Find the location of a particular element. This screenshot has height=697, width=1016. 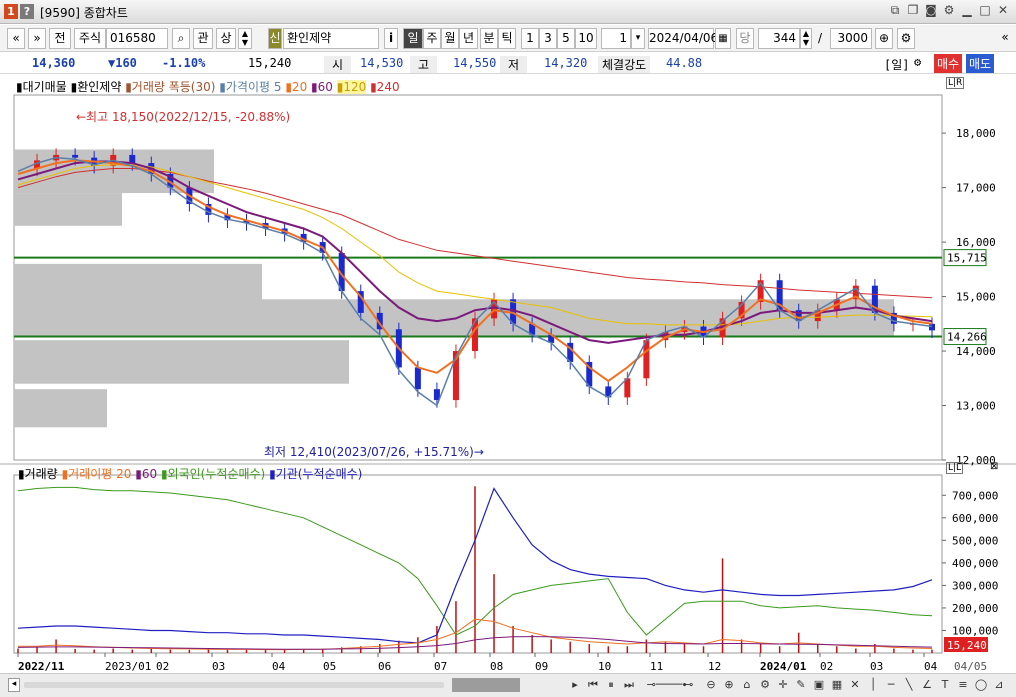

period-day: 일 is located at coordinates (413, 38).